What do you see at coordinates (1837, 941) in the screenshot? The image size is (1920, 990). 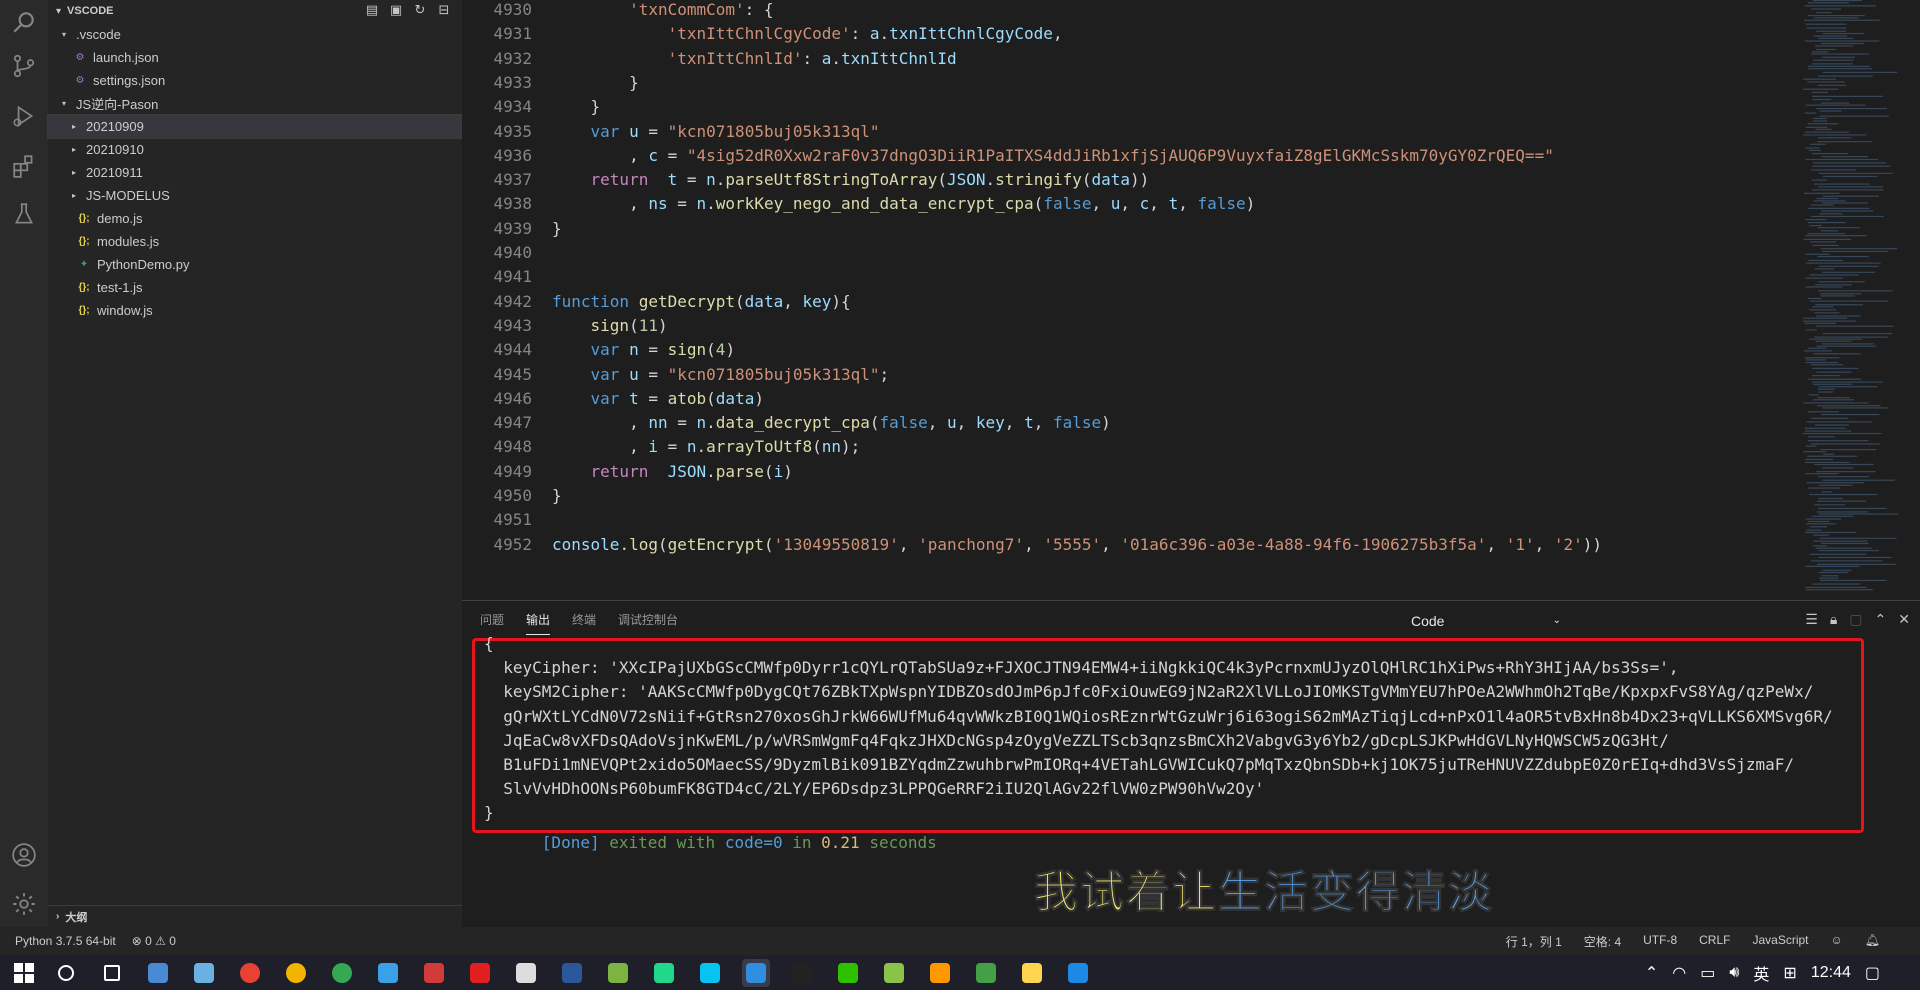 I see `feedback-icon: ☺` at bounding box center [1837, 941].